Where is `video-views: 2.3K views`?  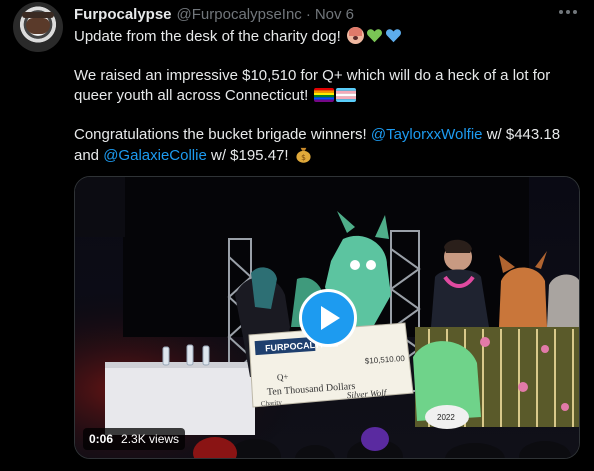 video-views: 2.3K views is located at coordinates (150, 439).